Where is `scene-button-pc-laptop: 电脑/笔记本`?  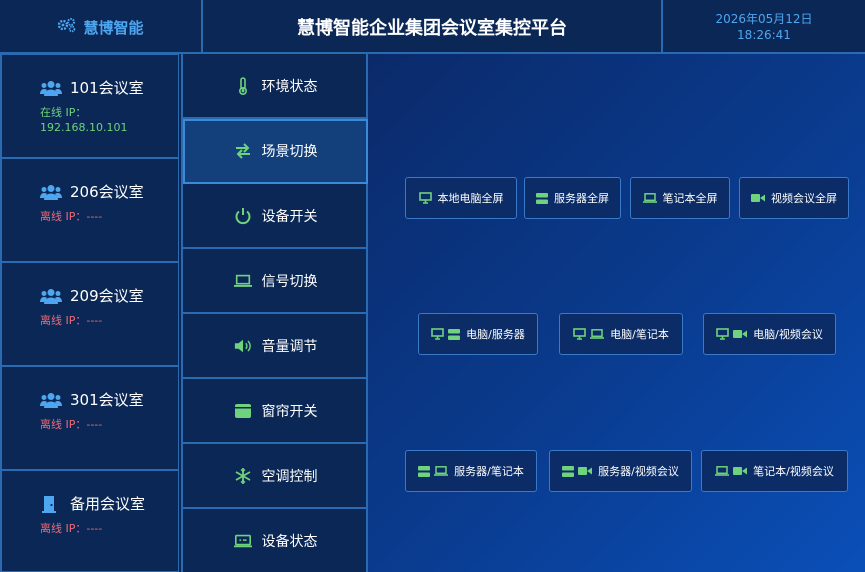
scene-button-pc-laptop: 电脑/笔记本 is located at coordinates (621, 334).